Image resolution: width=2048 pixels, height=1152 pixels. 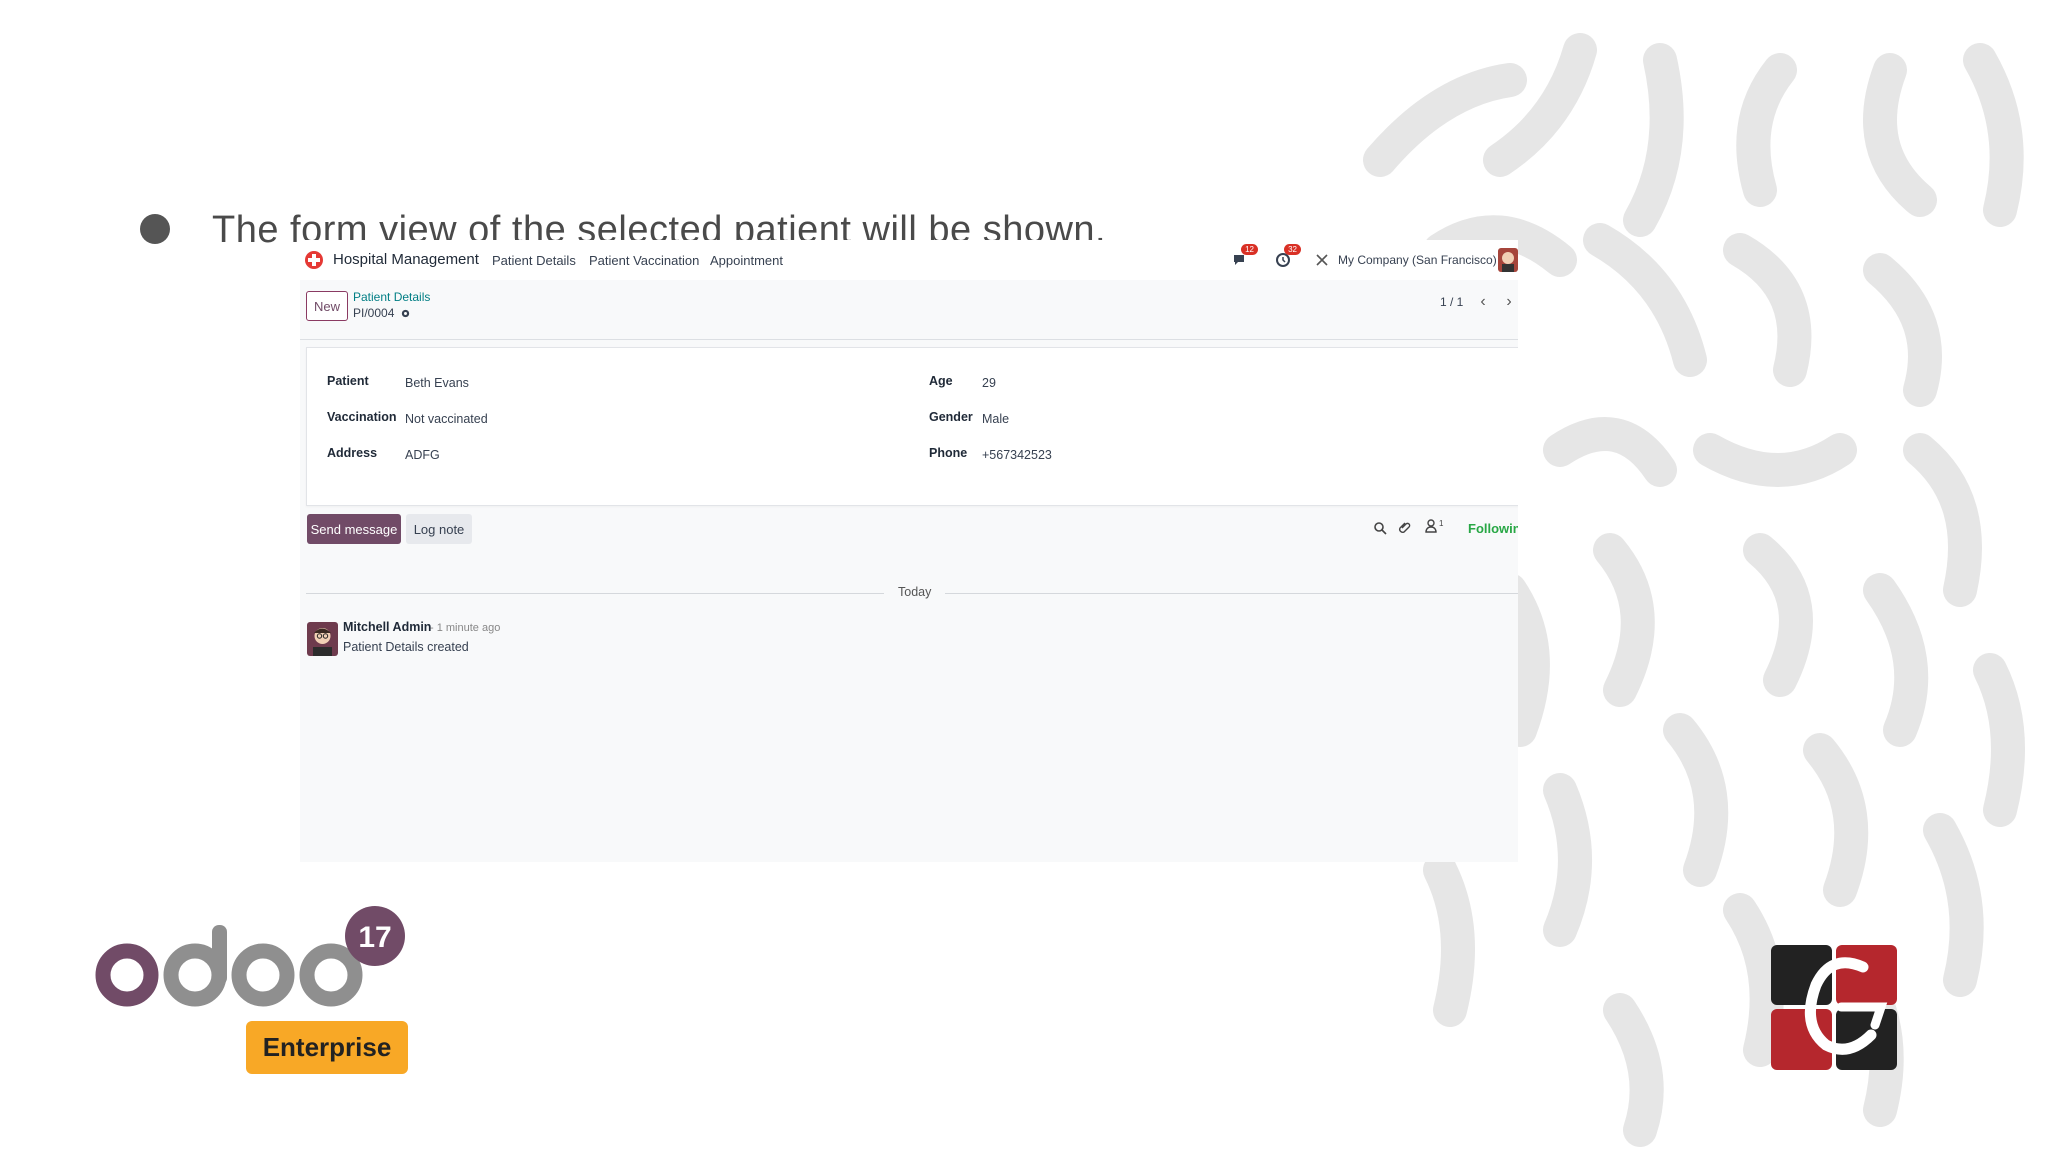 What do you see at coordinates (406, 647) in the screenshot?
I see `message-body: Patient Details created` at bounding box center [406, 647].